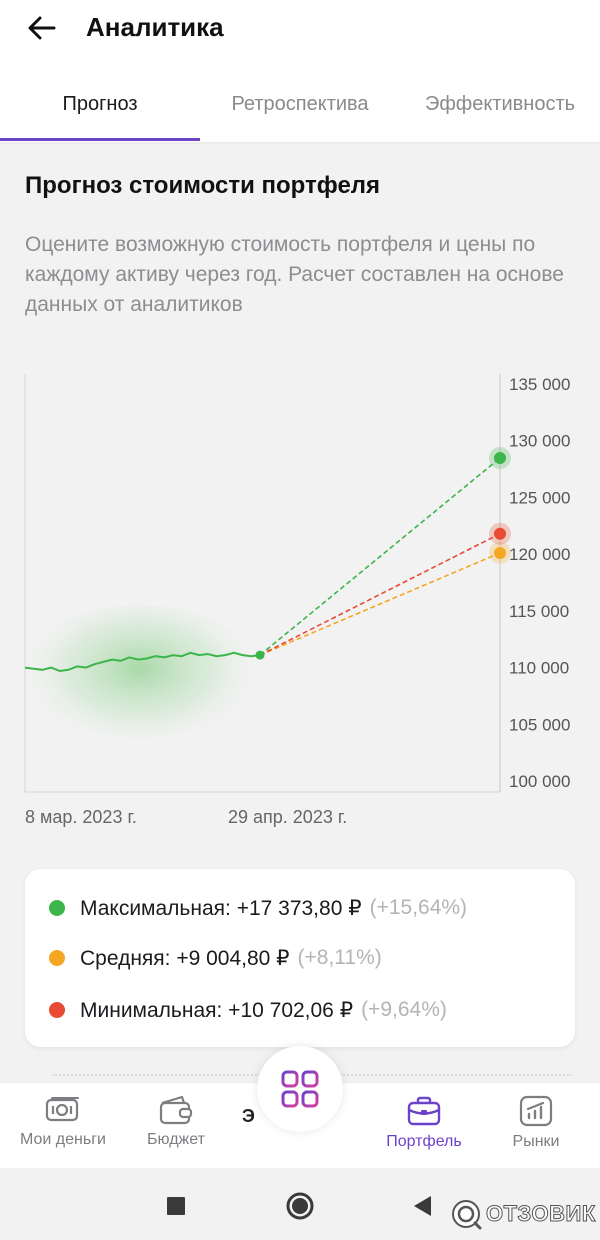 The height and width of the screenshot is (1240, 600). What do you see at coordinates (539, 611) in the screenshot?
I see `y-tick-label: 115 000` at bounding box center [539, 611].